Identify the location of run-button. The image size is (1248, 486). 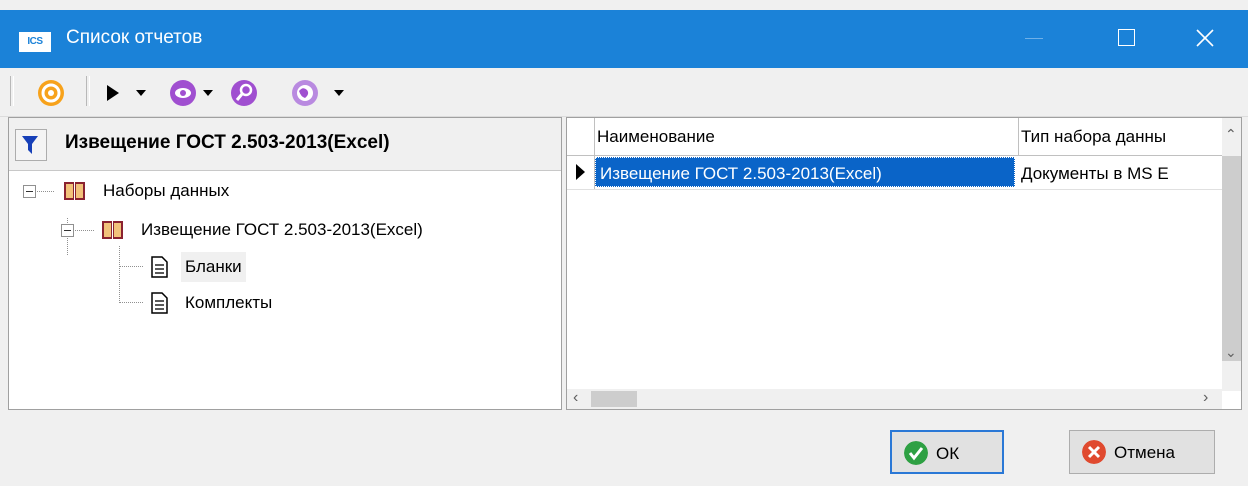
(126, 95).